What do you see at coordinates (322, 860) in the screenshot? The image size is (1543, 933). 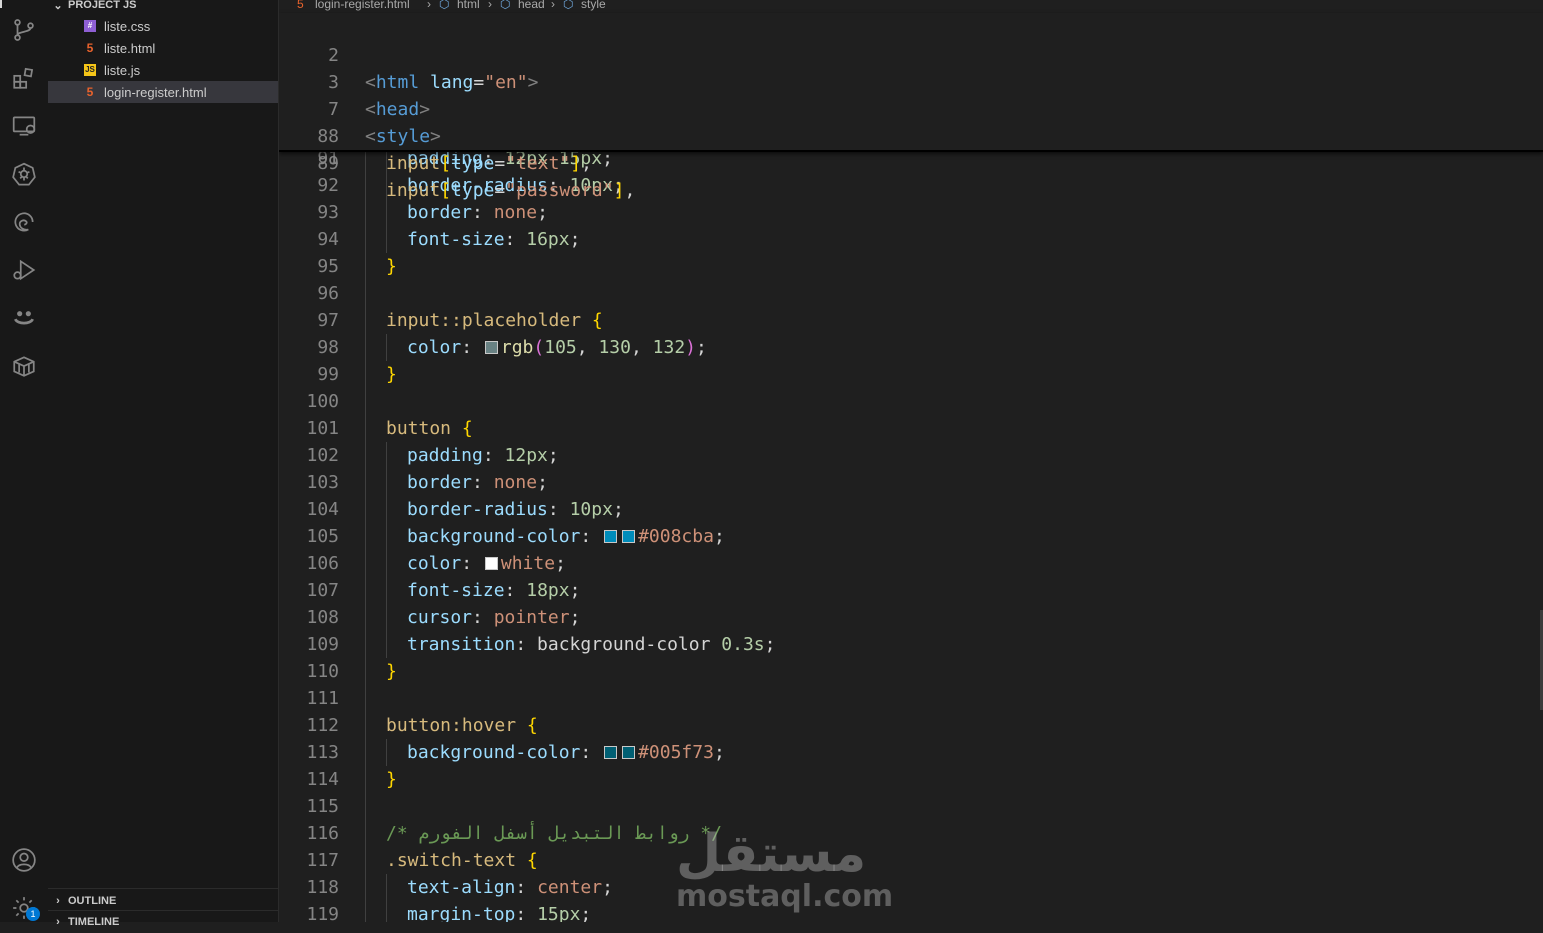 I see `line-number: 117` at bounding box center [322, 860].